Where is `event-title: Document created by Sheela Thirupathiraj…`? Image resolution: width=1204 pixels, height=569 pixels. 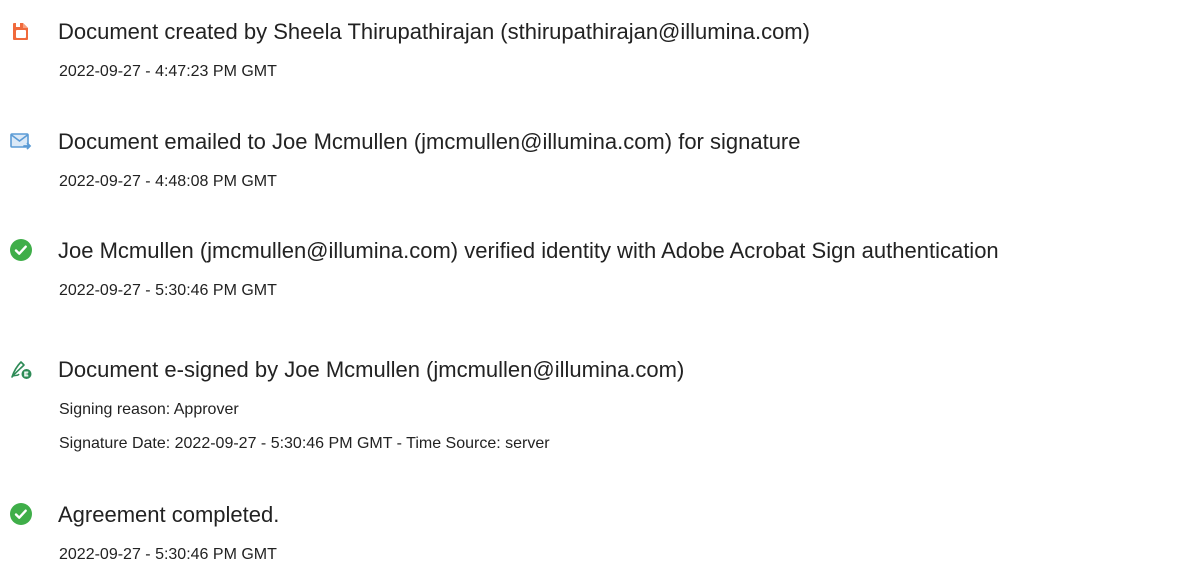
event-title: Document created by Sheela Thirupathiraj… is located at coordinates (434, 31).